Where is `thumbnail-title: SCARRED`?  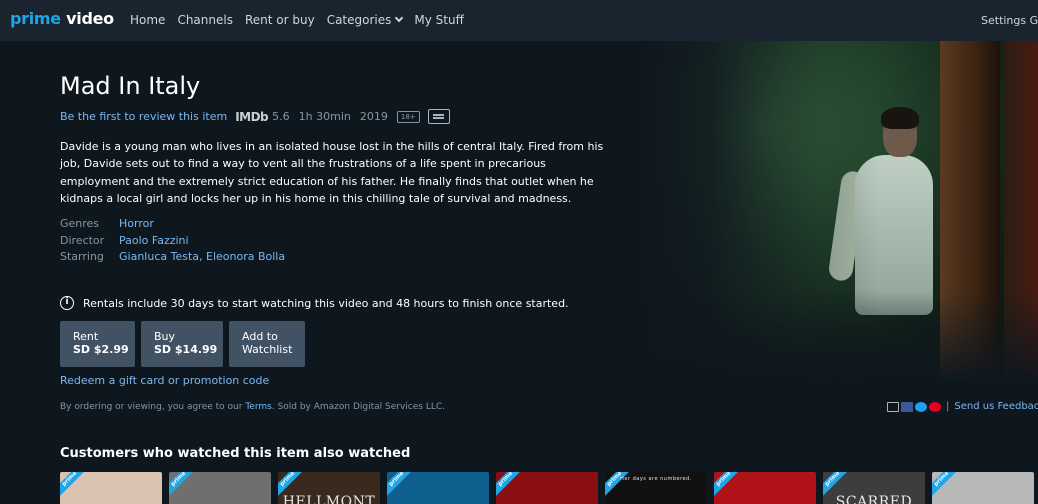 thumbnail-title: SCARRED is located at coordinates (874, 499).